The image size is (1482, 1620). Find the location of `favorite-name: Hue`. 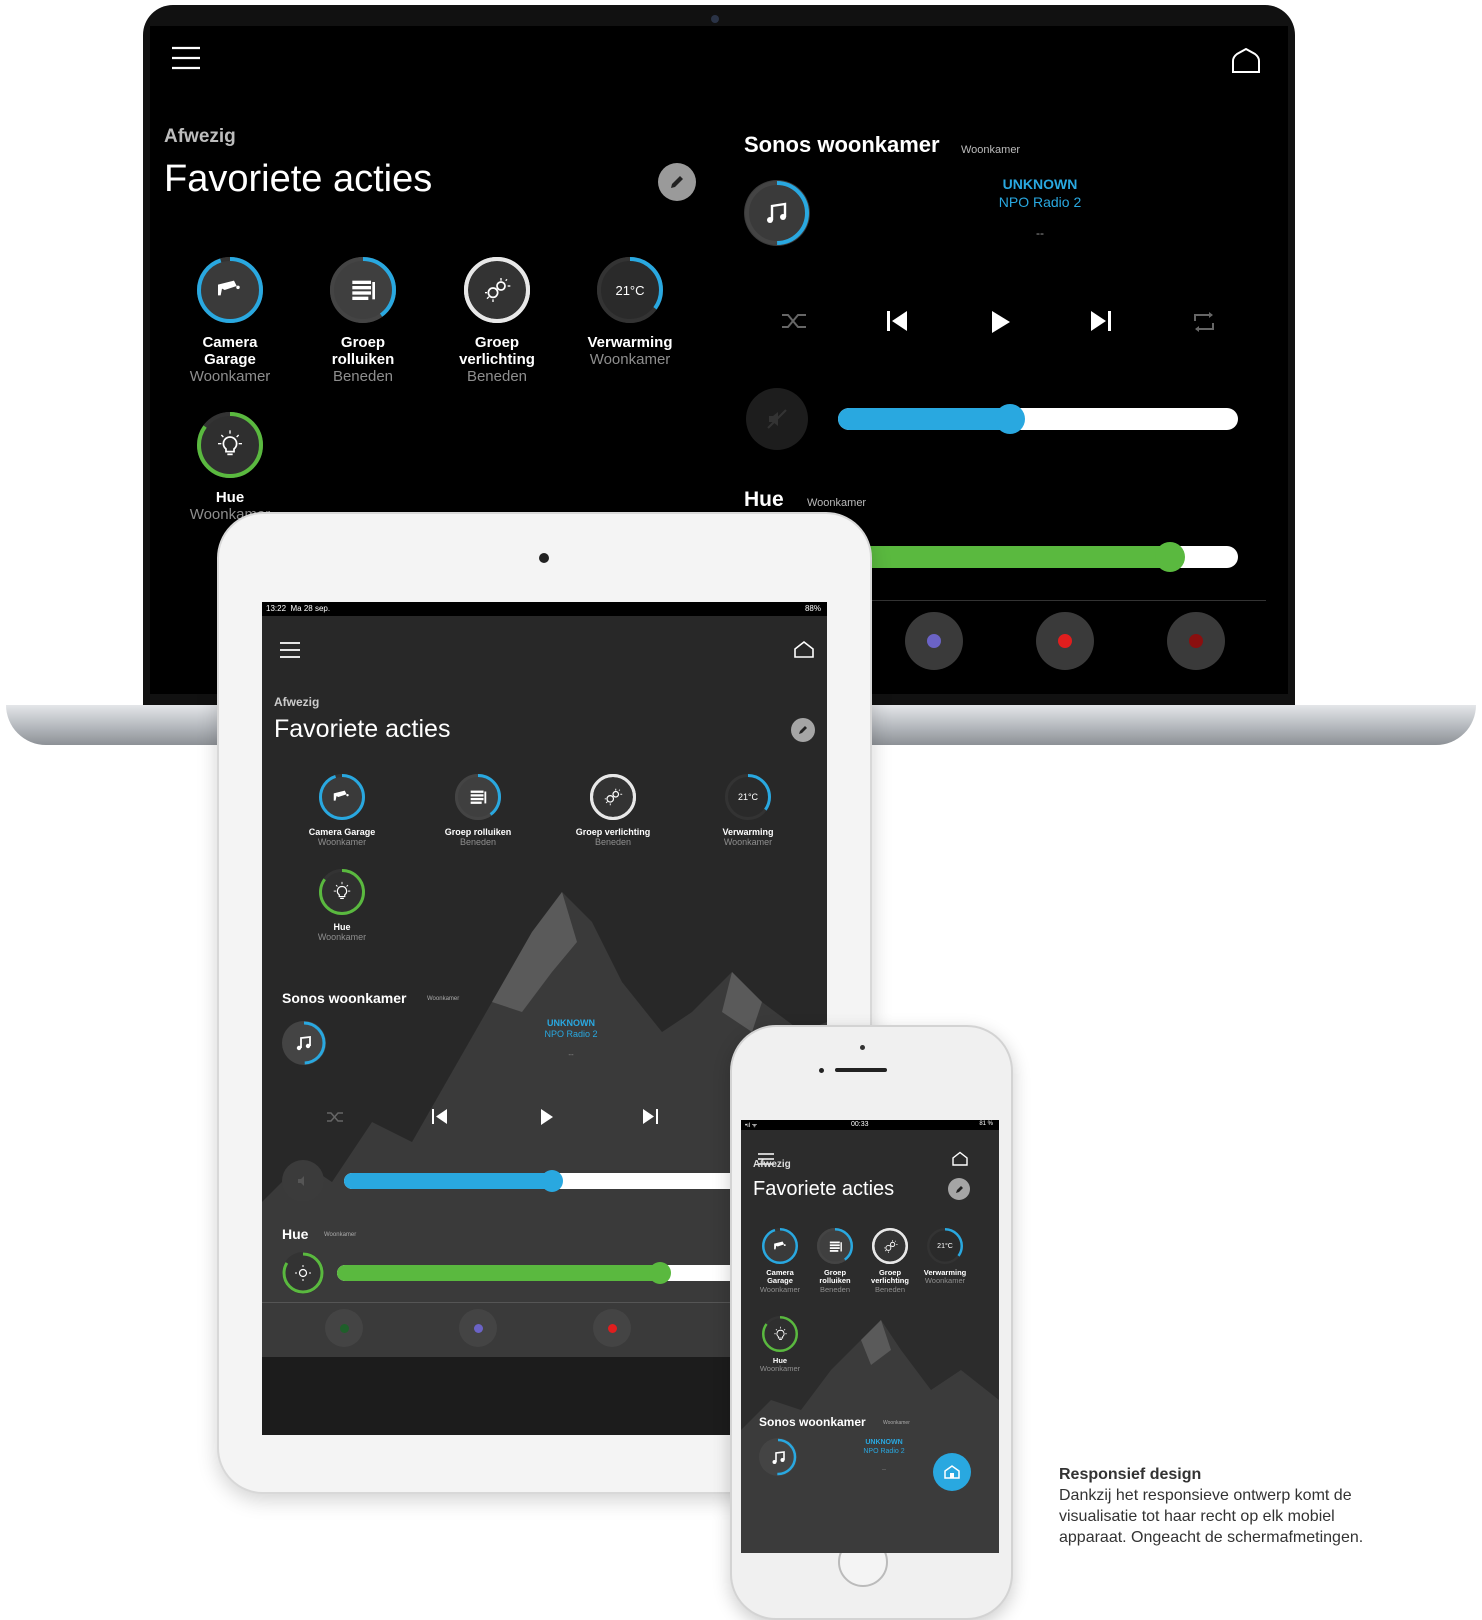

favorite-name: Hue is located at coordinates (230, 497).